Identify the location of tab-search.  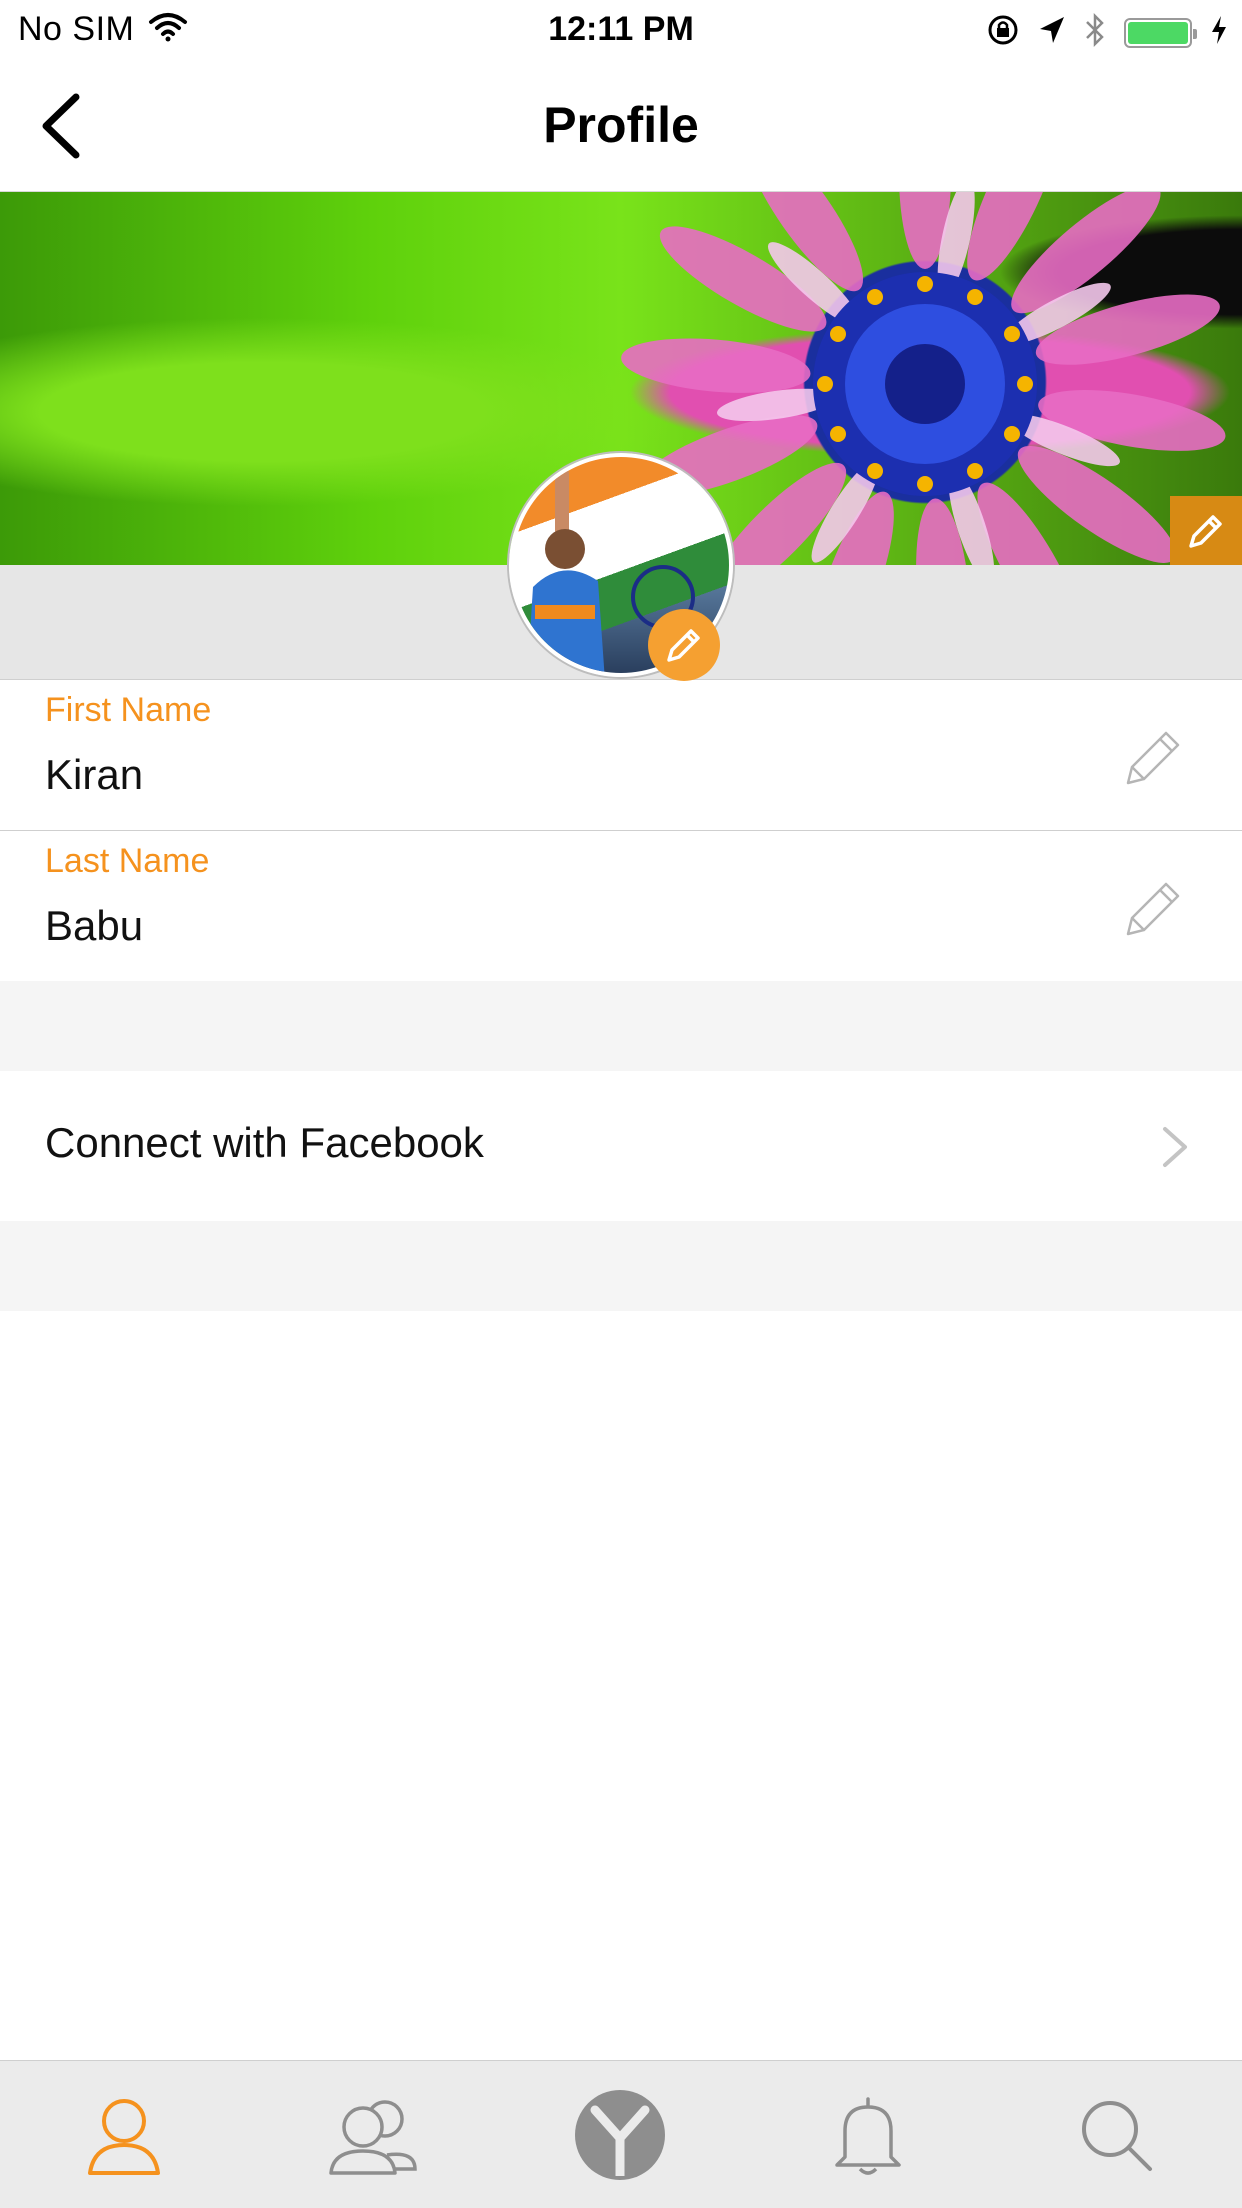
(1116, 2134).